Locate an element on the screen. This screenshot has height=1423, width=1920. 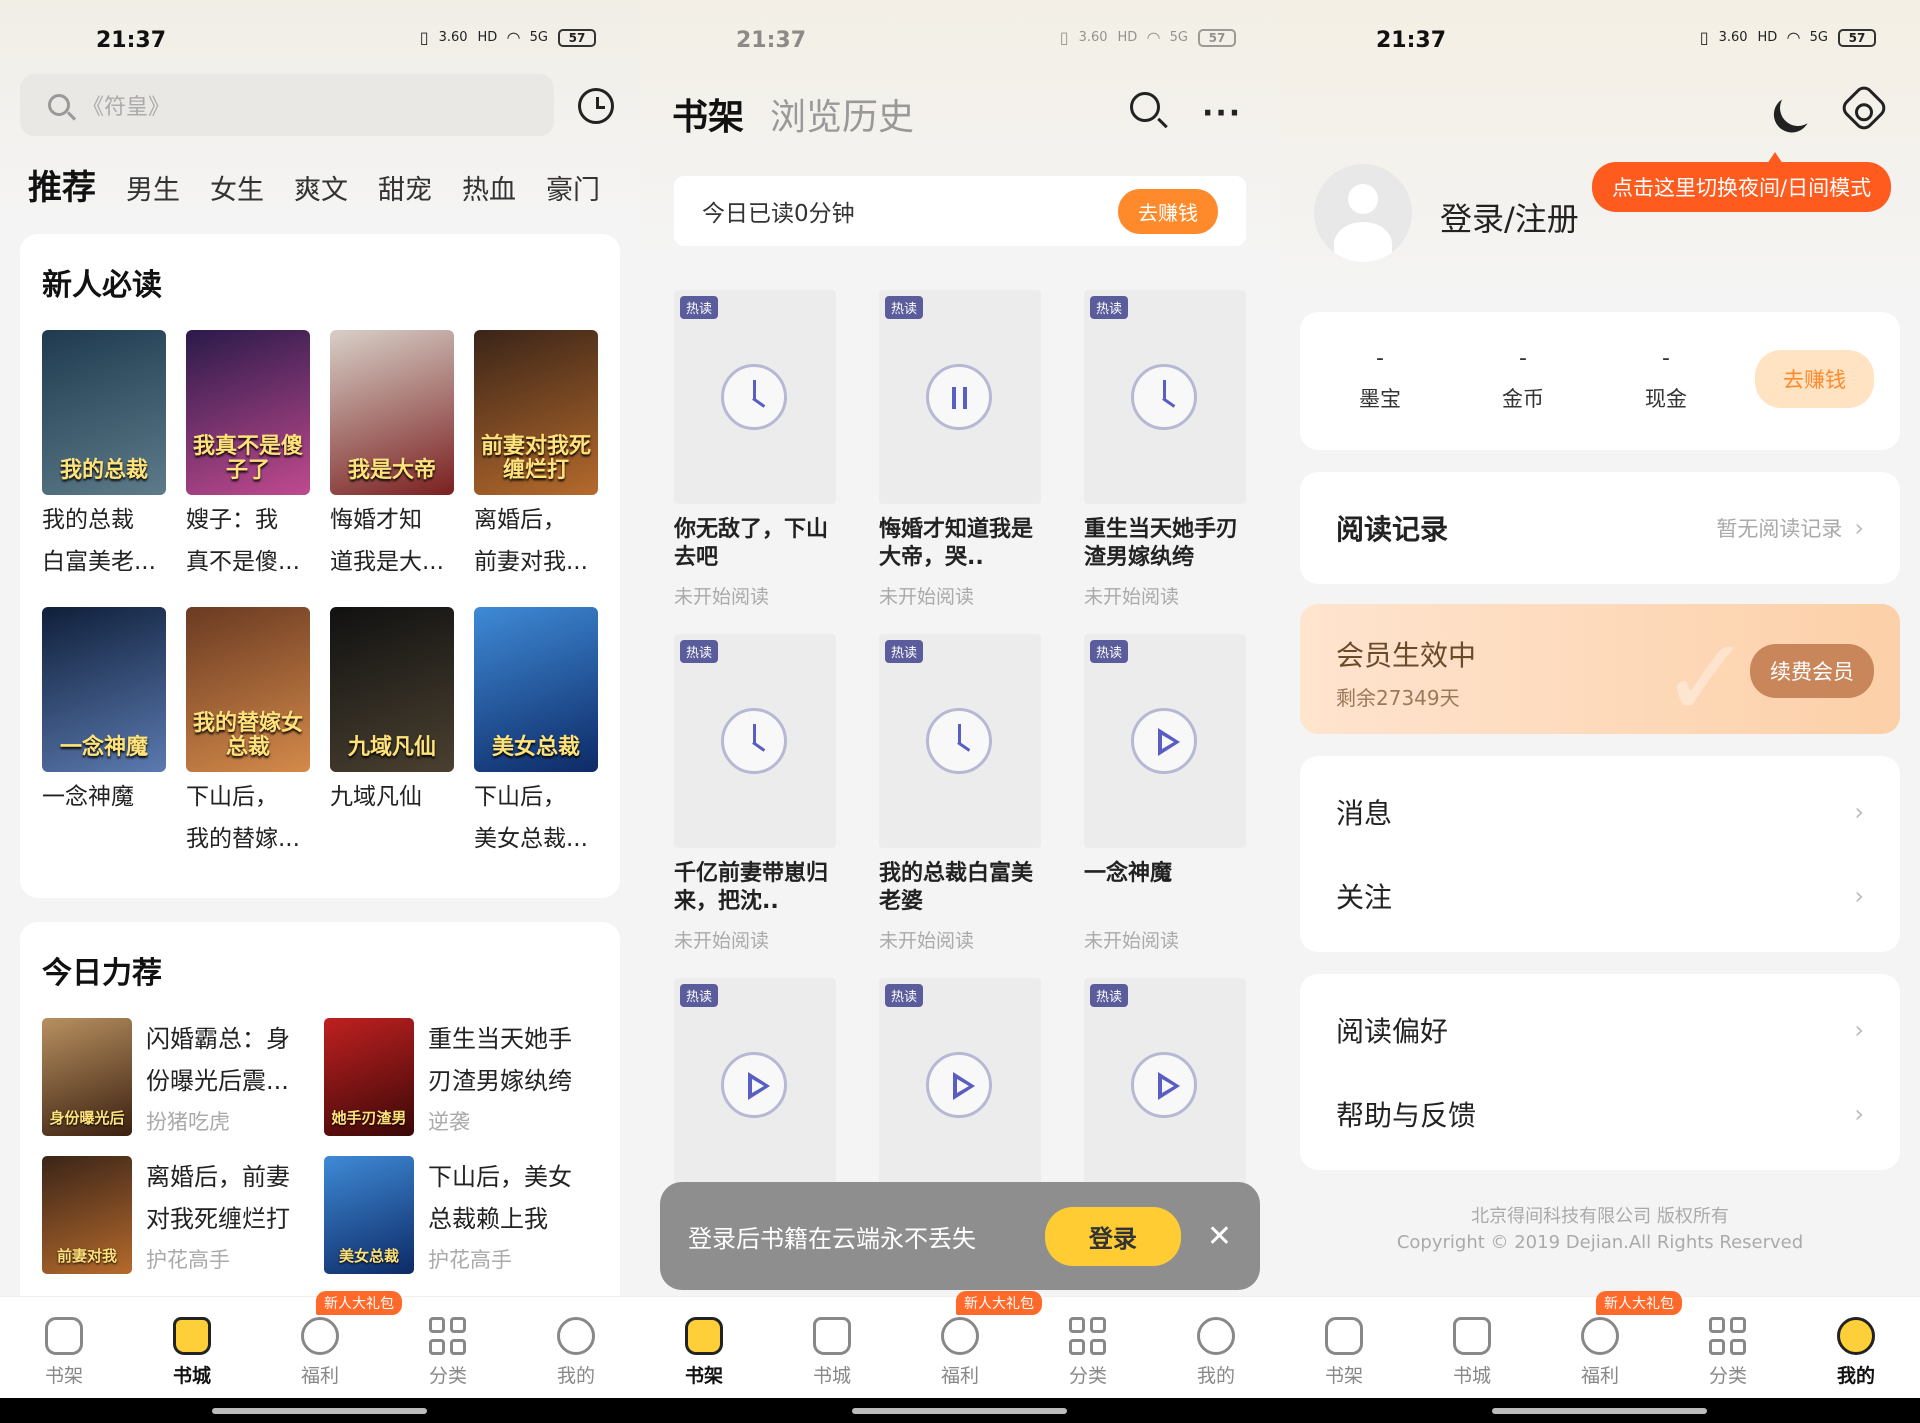
shelf-book-title: 一念神魔 is located at coordinates (1128, 873).